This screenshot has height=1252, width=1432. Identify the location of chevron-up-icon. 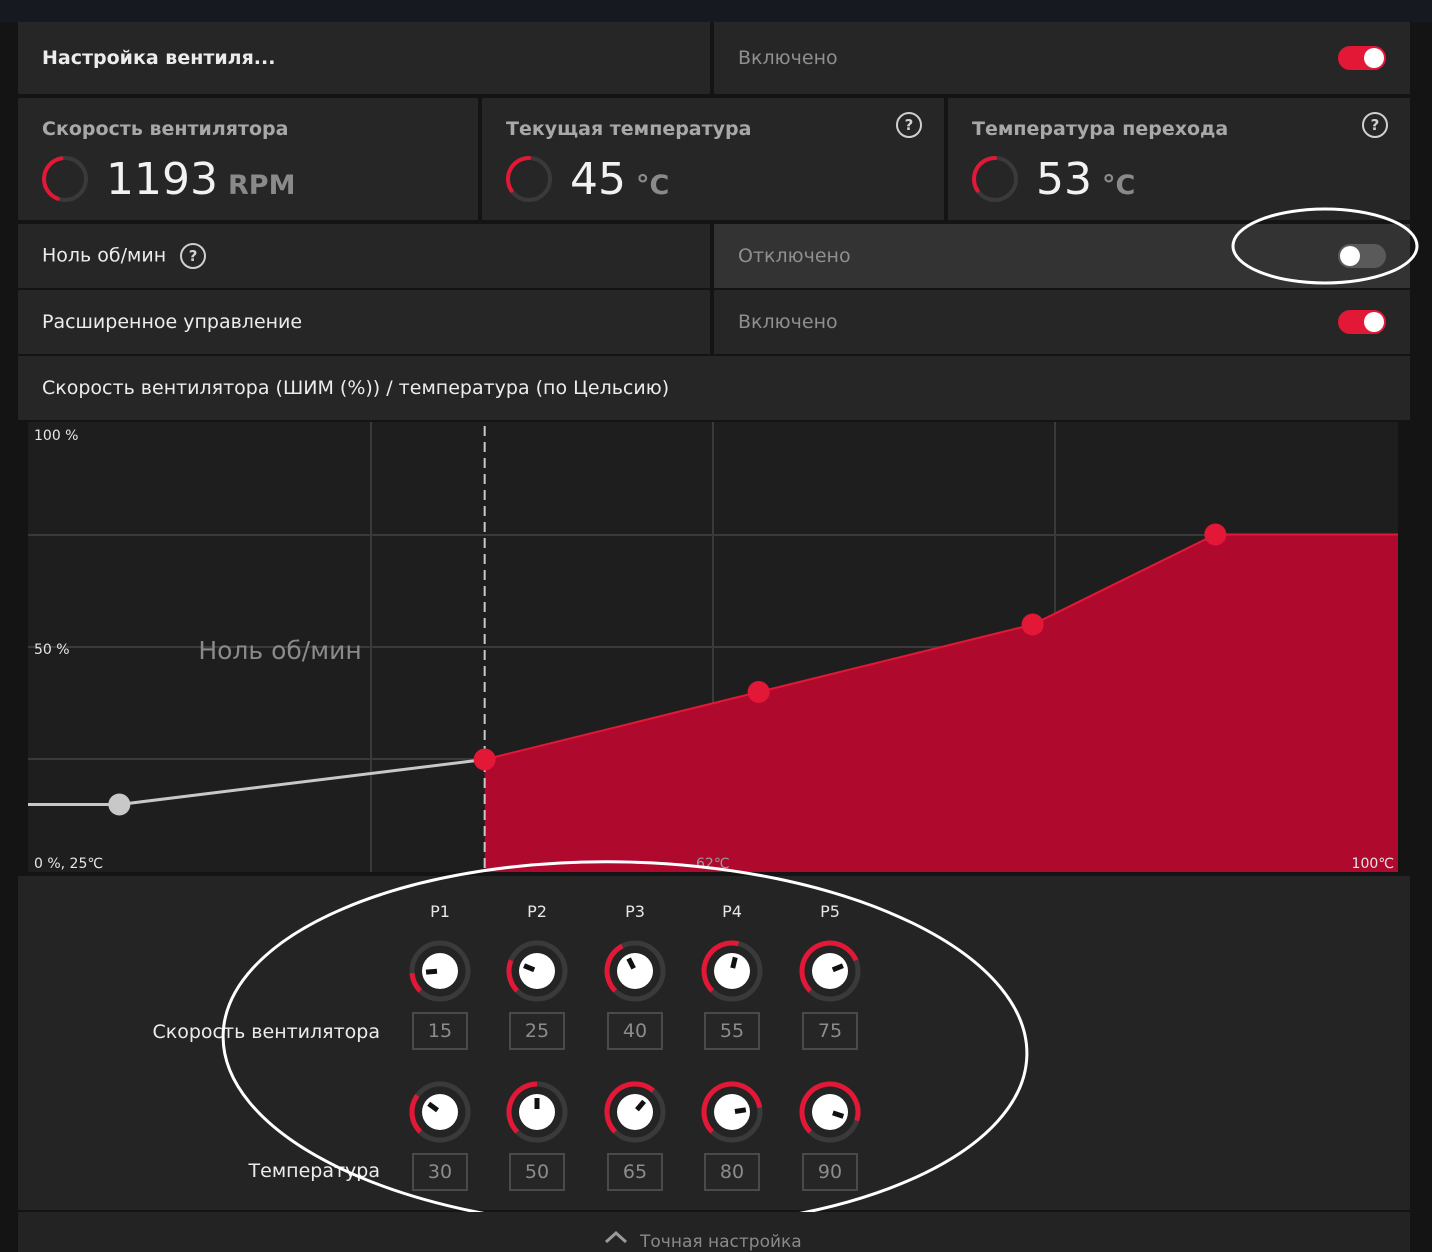
(616, 1237).